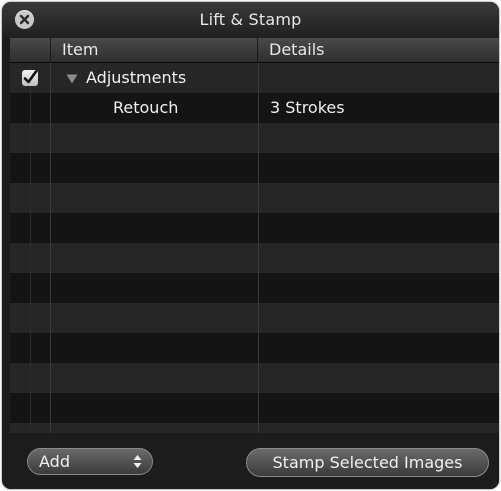  Describe the element at coordinates (54, 461) in the screenshot. I see `add-popup-value: Add` at that location.